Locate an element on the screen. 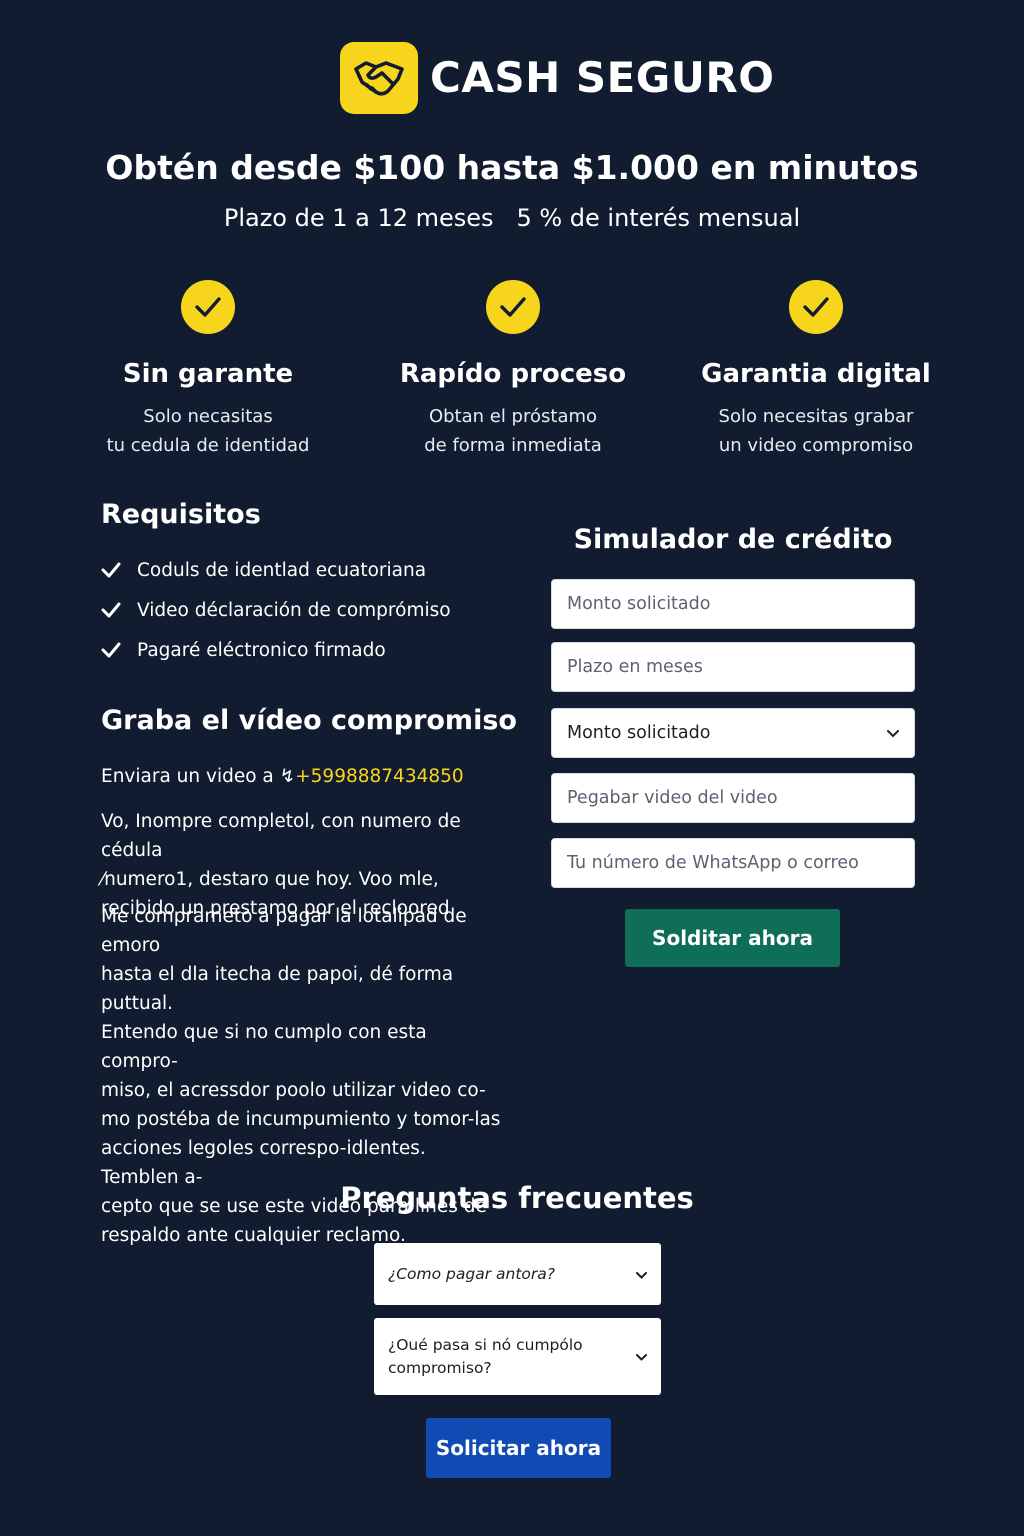 This screenshot has width=1024, height=1536. feature-title: Sin garante is located at coordinates (208, 374).